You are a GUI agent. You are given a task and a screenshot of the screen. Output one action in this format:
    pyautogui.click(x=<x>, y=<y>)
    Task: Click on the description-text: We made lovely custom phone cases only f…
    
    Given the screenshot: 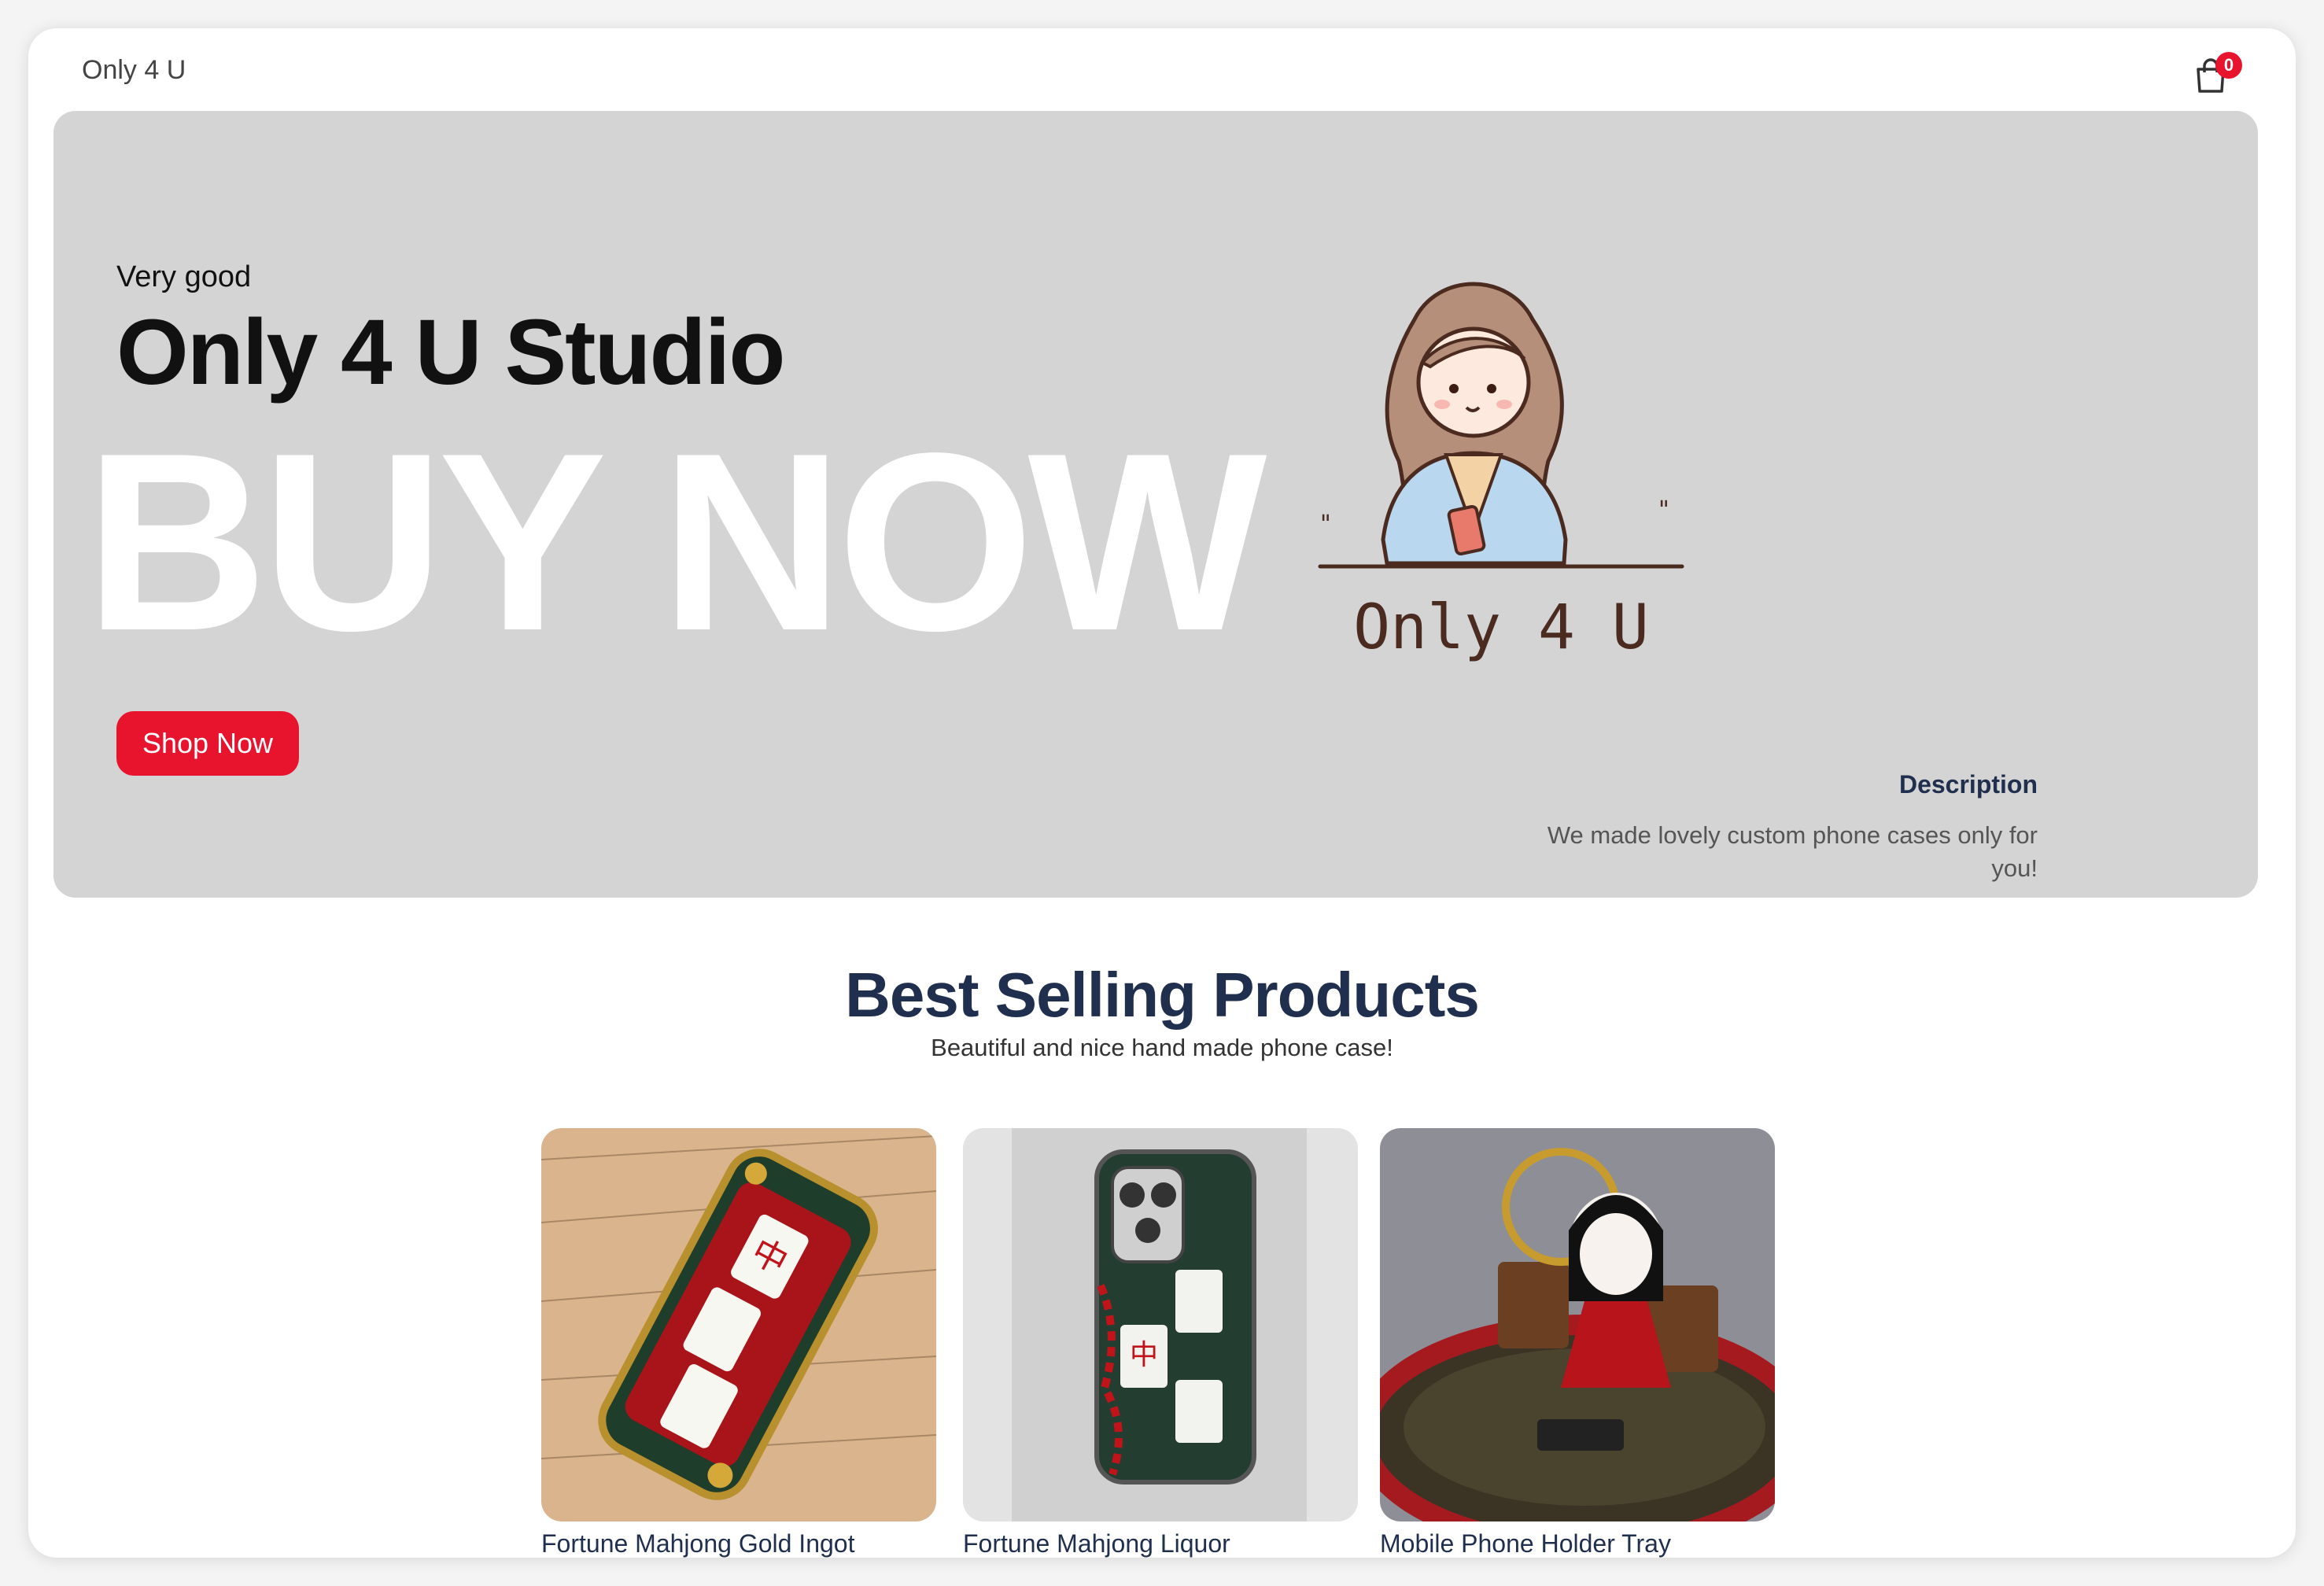 What is the action you would take?
    pyautogui.click(x=1792, y=851)
    